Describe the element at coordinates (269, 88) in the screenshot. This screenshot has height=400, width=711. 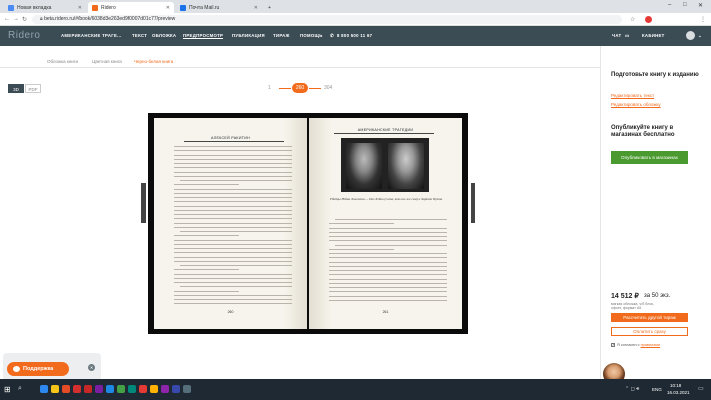
I see `pager-first: 1` at that location.